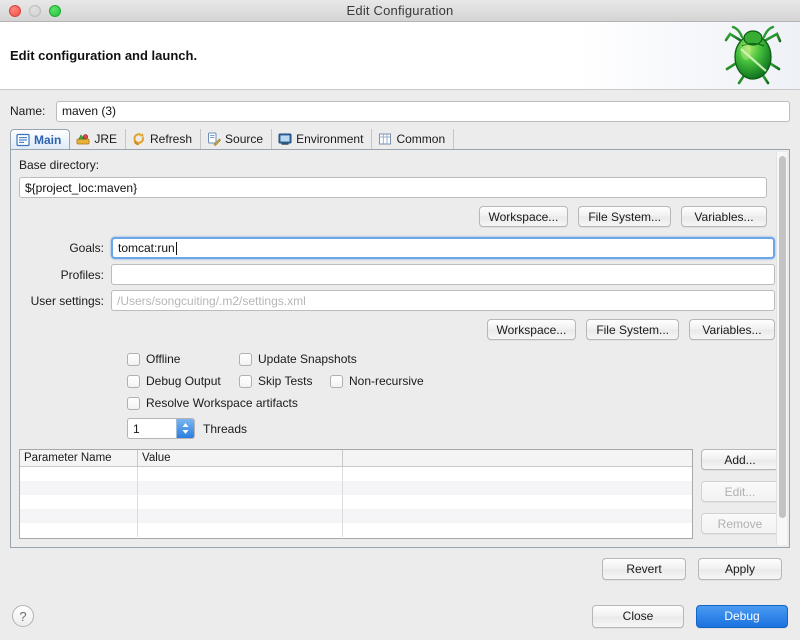 Image resolution: width=800 pixels, height=640 pixels. Describe the element at coordinates (133, 403) in the screenshot. I see `resolve-workspace-artifacts-checkbox-box` at that location.